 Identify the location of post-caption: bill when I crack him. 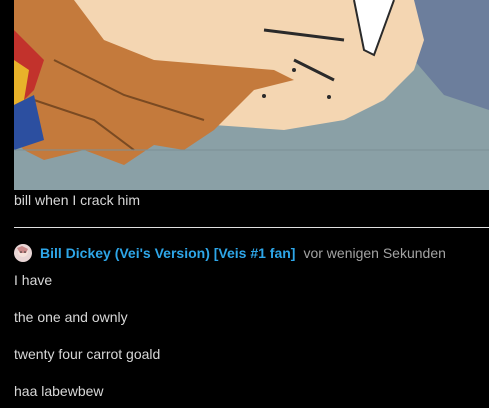
(77, 200).